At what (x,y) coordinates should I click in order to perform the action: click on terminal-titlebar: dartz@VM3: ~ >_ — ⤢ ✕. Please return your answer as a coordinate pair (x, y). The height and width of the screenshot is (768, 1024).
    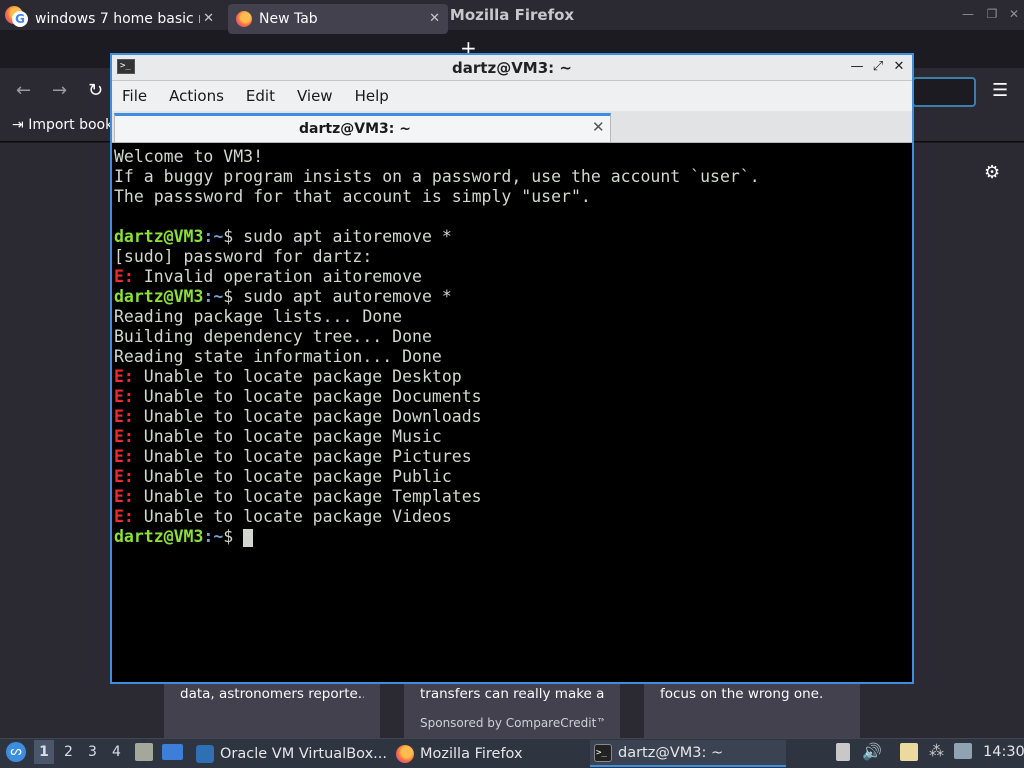
    Looking at the image, I should click on (512, 68).